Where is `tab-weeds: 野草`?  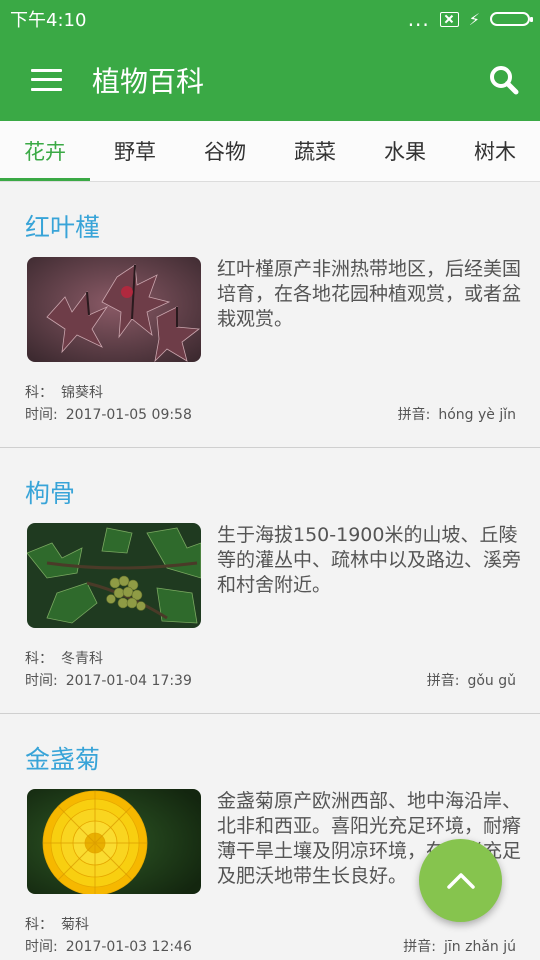 tab-weeds: 野草 is located at coordinates (135, 151).